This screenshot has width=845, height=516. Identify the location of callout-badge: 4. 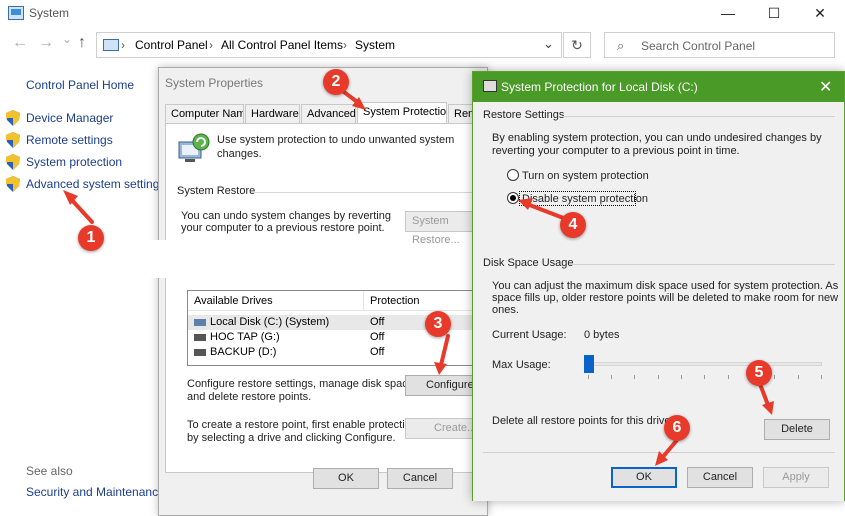
(573, 225).